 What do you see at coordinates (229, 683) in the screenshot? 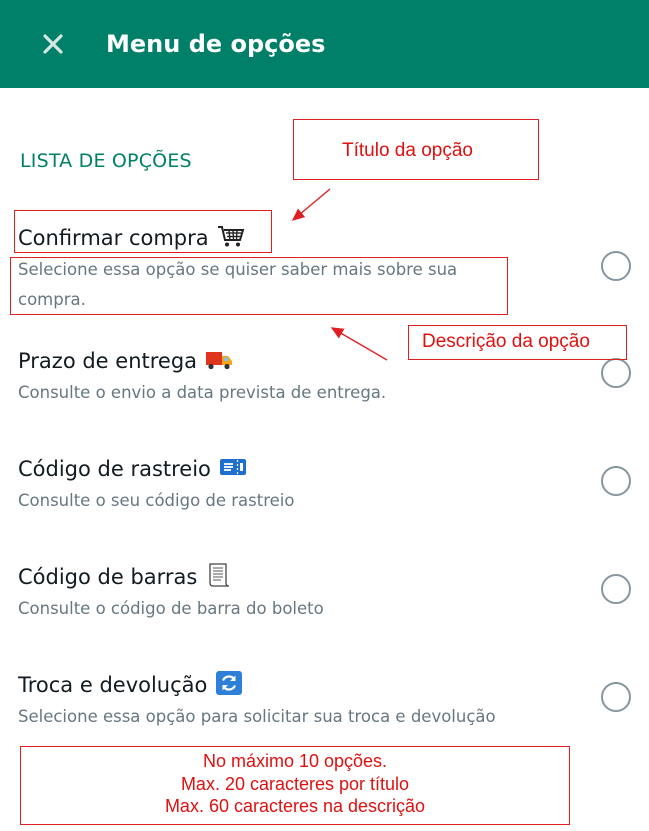
I see `arrows-refresh-icon` at bounding box center [229, 683].